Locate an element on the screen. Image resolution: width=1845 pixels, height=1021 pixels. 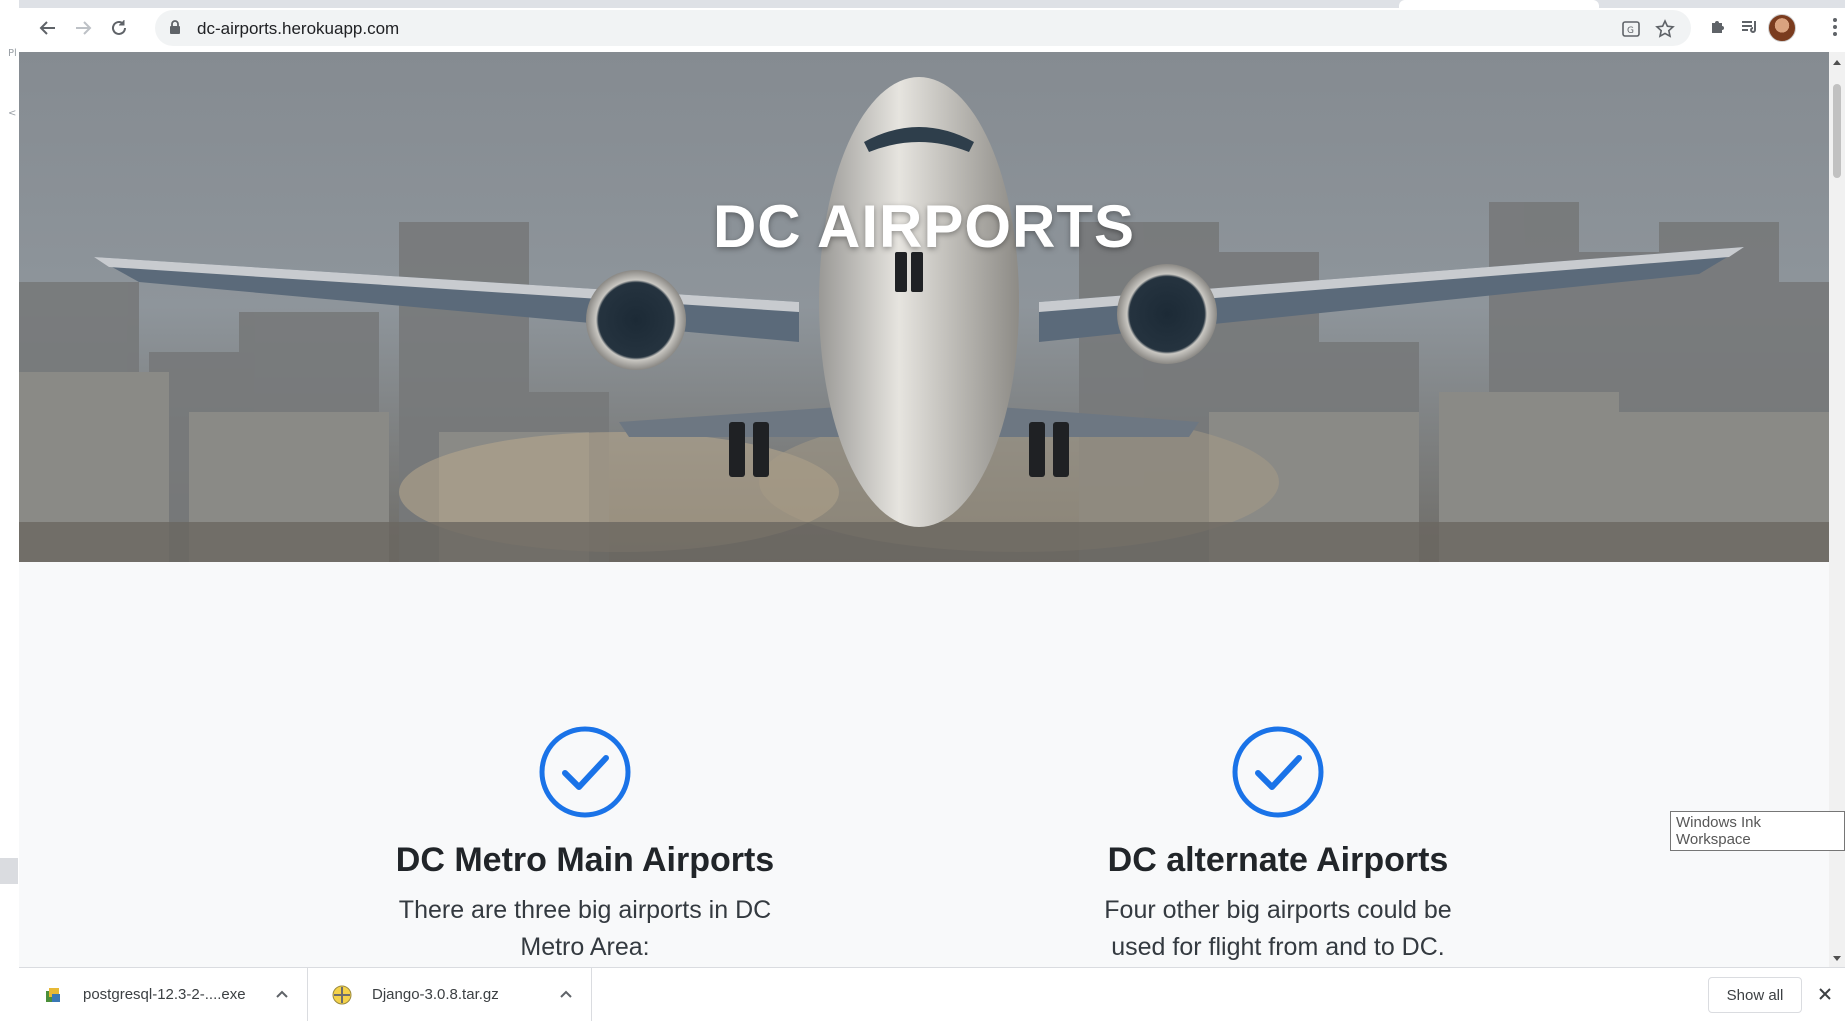
download-item: Django-3.0.8.tar.gz is located at coordinates (450, 994).